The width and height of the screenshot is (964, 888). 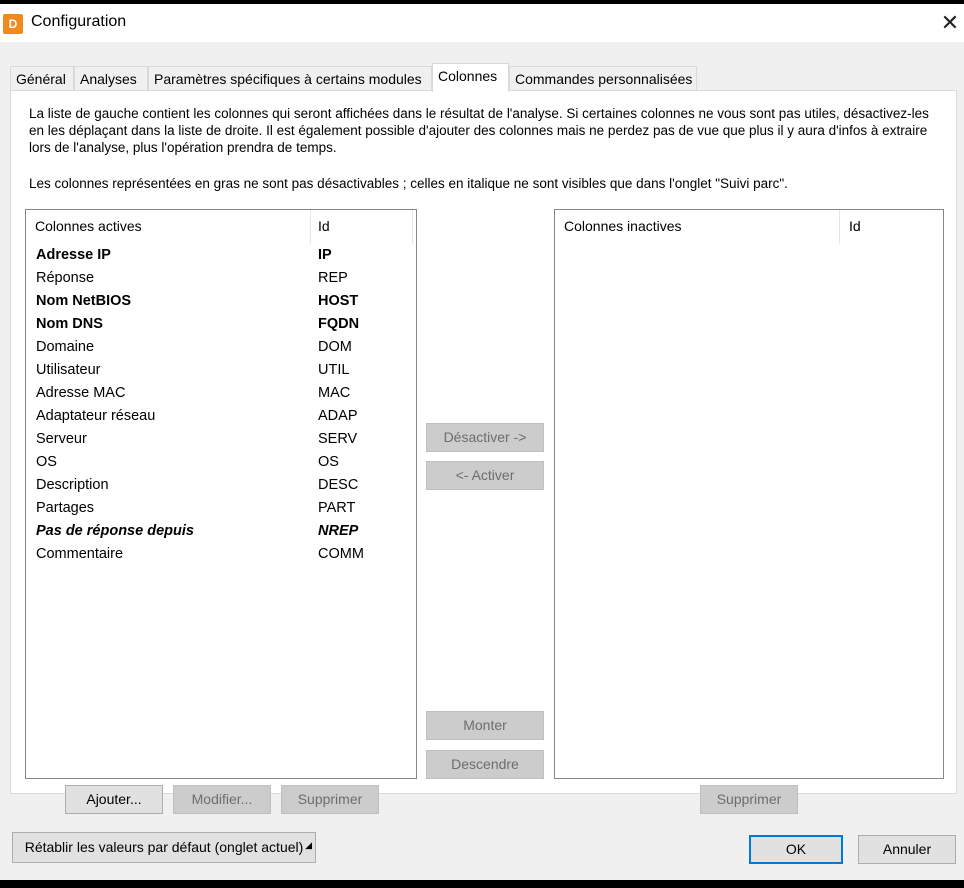 I want to click on column-id: IP, so click(x=325, y=255).